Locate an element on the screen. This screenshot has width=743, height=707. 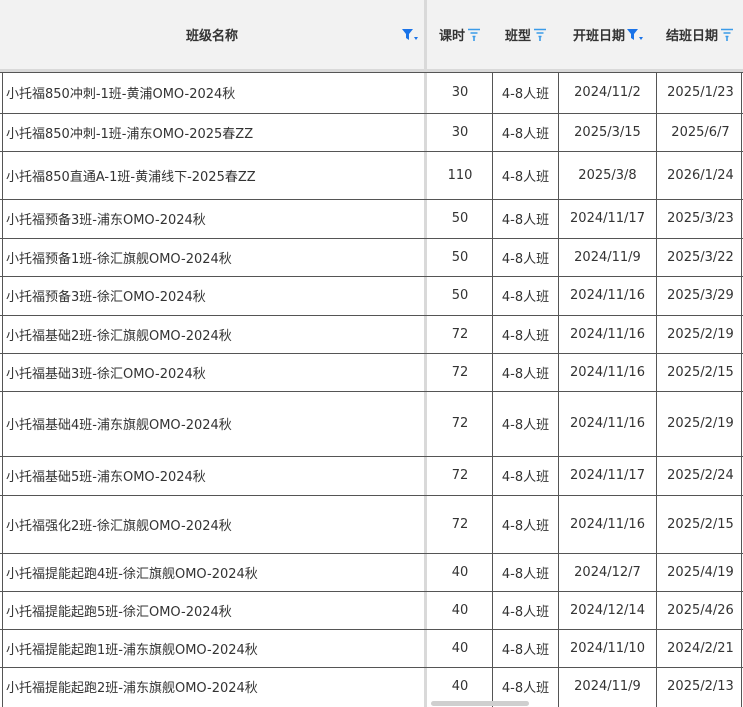
class-name-cell: 小托福850直通A-1班-黄浦线下-2025春ZZ is located at coordinates (212, 175).